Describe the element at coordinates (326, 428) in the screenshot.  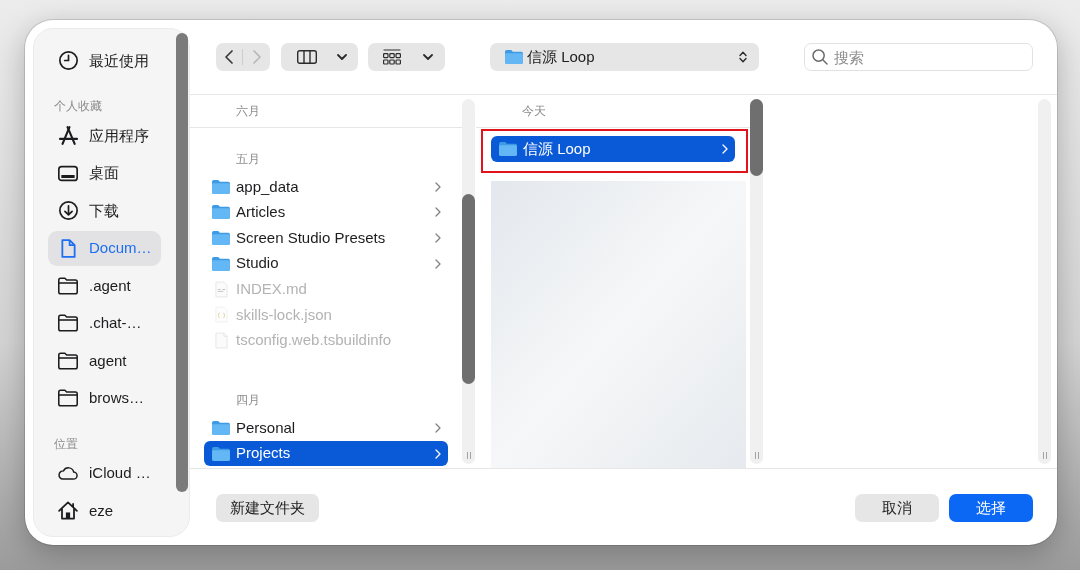
I see `folder-row: Personal` at that location.